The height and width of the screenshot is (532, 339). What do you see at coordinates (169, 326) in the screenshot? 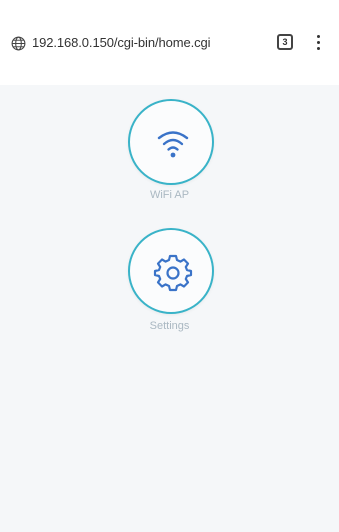
I see `settings-label: Settings` at bounding box center [169, 326].